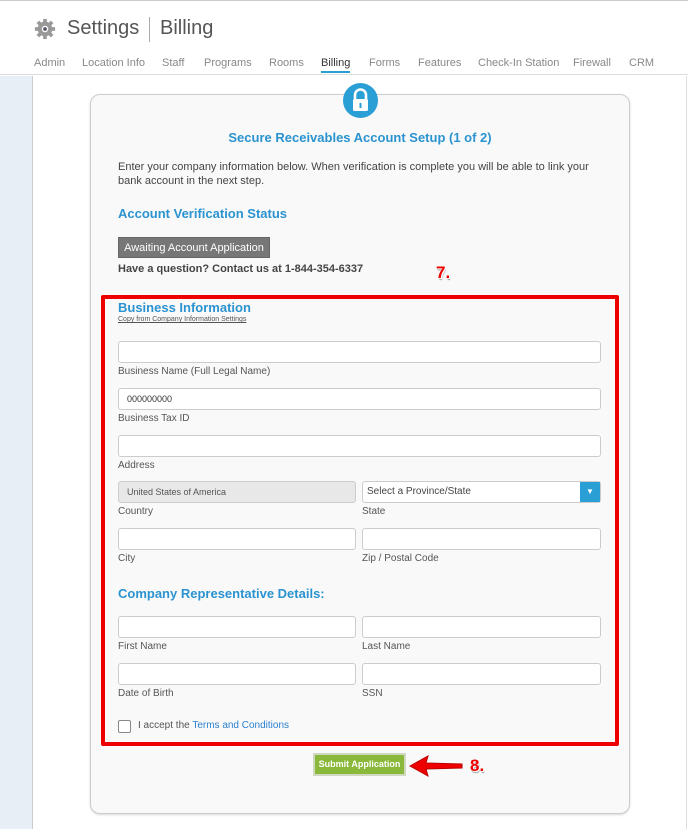 This screenshot has height=829, width=688. Describe the element at coordinates (590, 492) in the screenshot. I see `chevron-down-icon: ▼` at that location.